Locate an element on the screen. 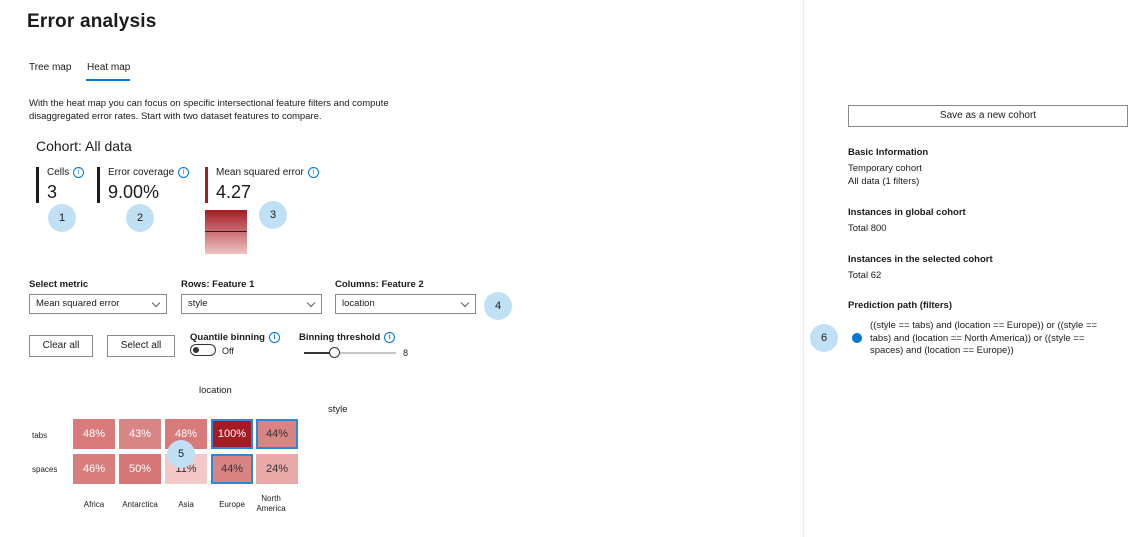 Image resolution: width=1142 pixels, height=537 pixels. mse-value: 4.27 is located at coordinates (234, 192).